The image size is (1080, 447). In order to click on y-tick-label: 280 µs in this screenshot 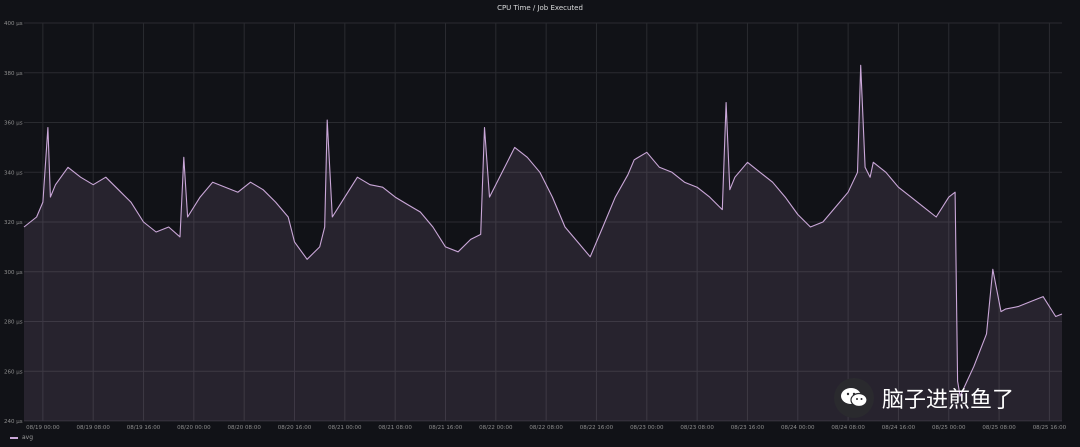, I will do `click(13, 323)`.